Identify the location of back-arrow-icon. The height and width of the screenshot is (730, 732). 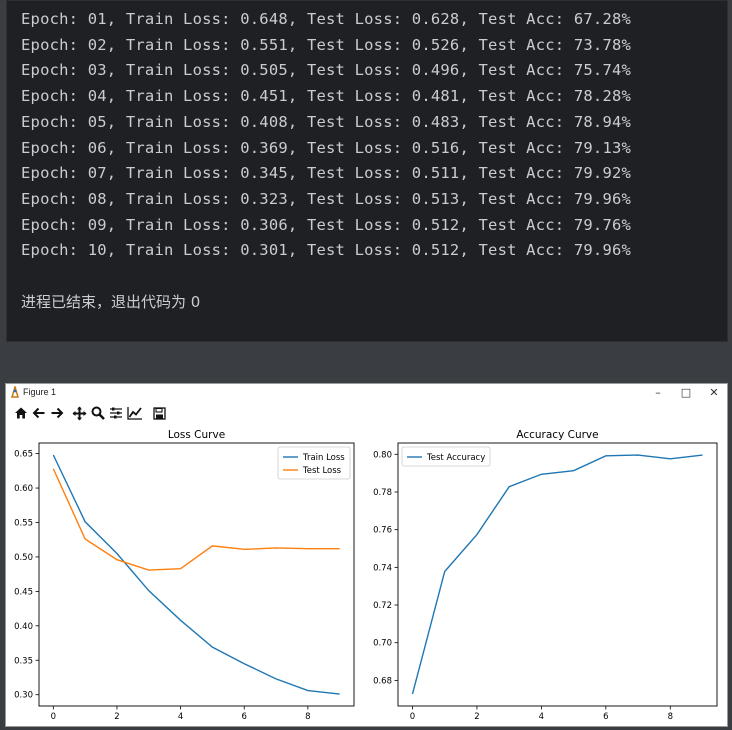
(39, 413).